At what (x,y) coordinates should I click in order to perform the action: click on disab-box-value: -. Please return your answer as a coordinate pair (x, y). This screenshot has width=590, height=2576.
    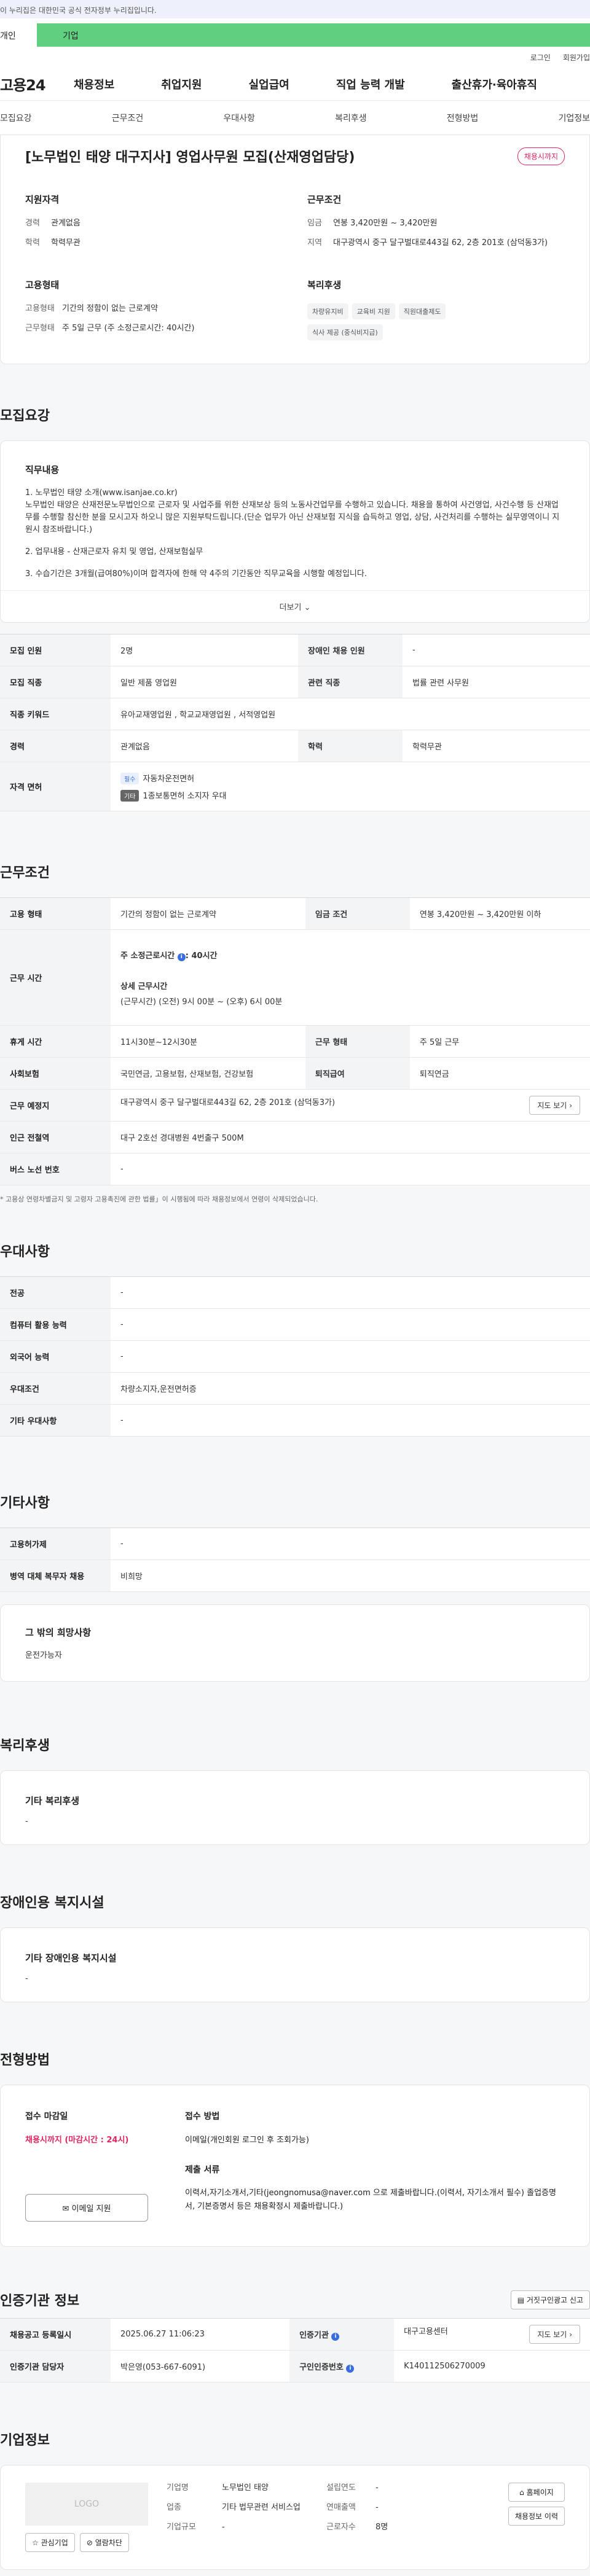
    Looking at the image, I should click on (27, 1978).